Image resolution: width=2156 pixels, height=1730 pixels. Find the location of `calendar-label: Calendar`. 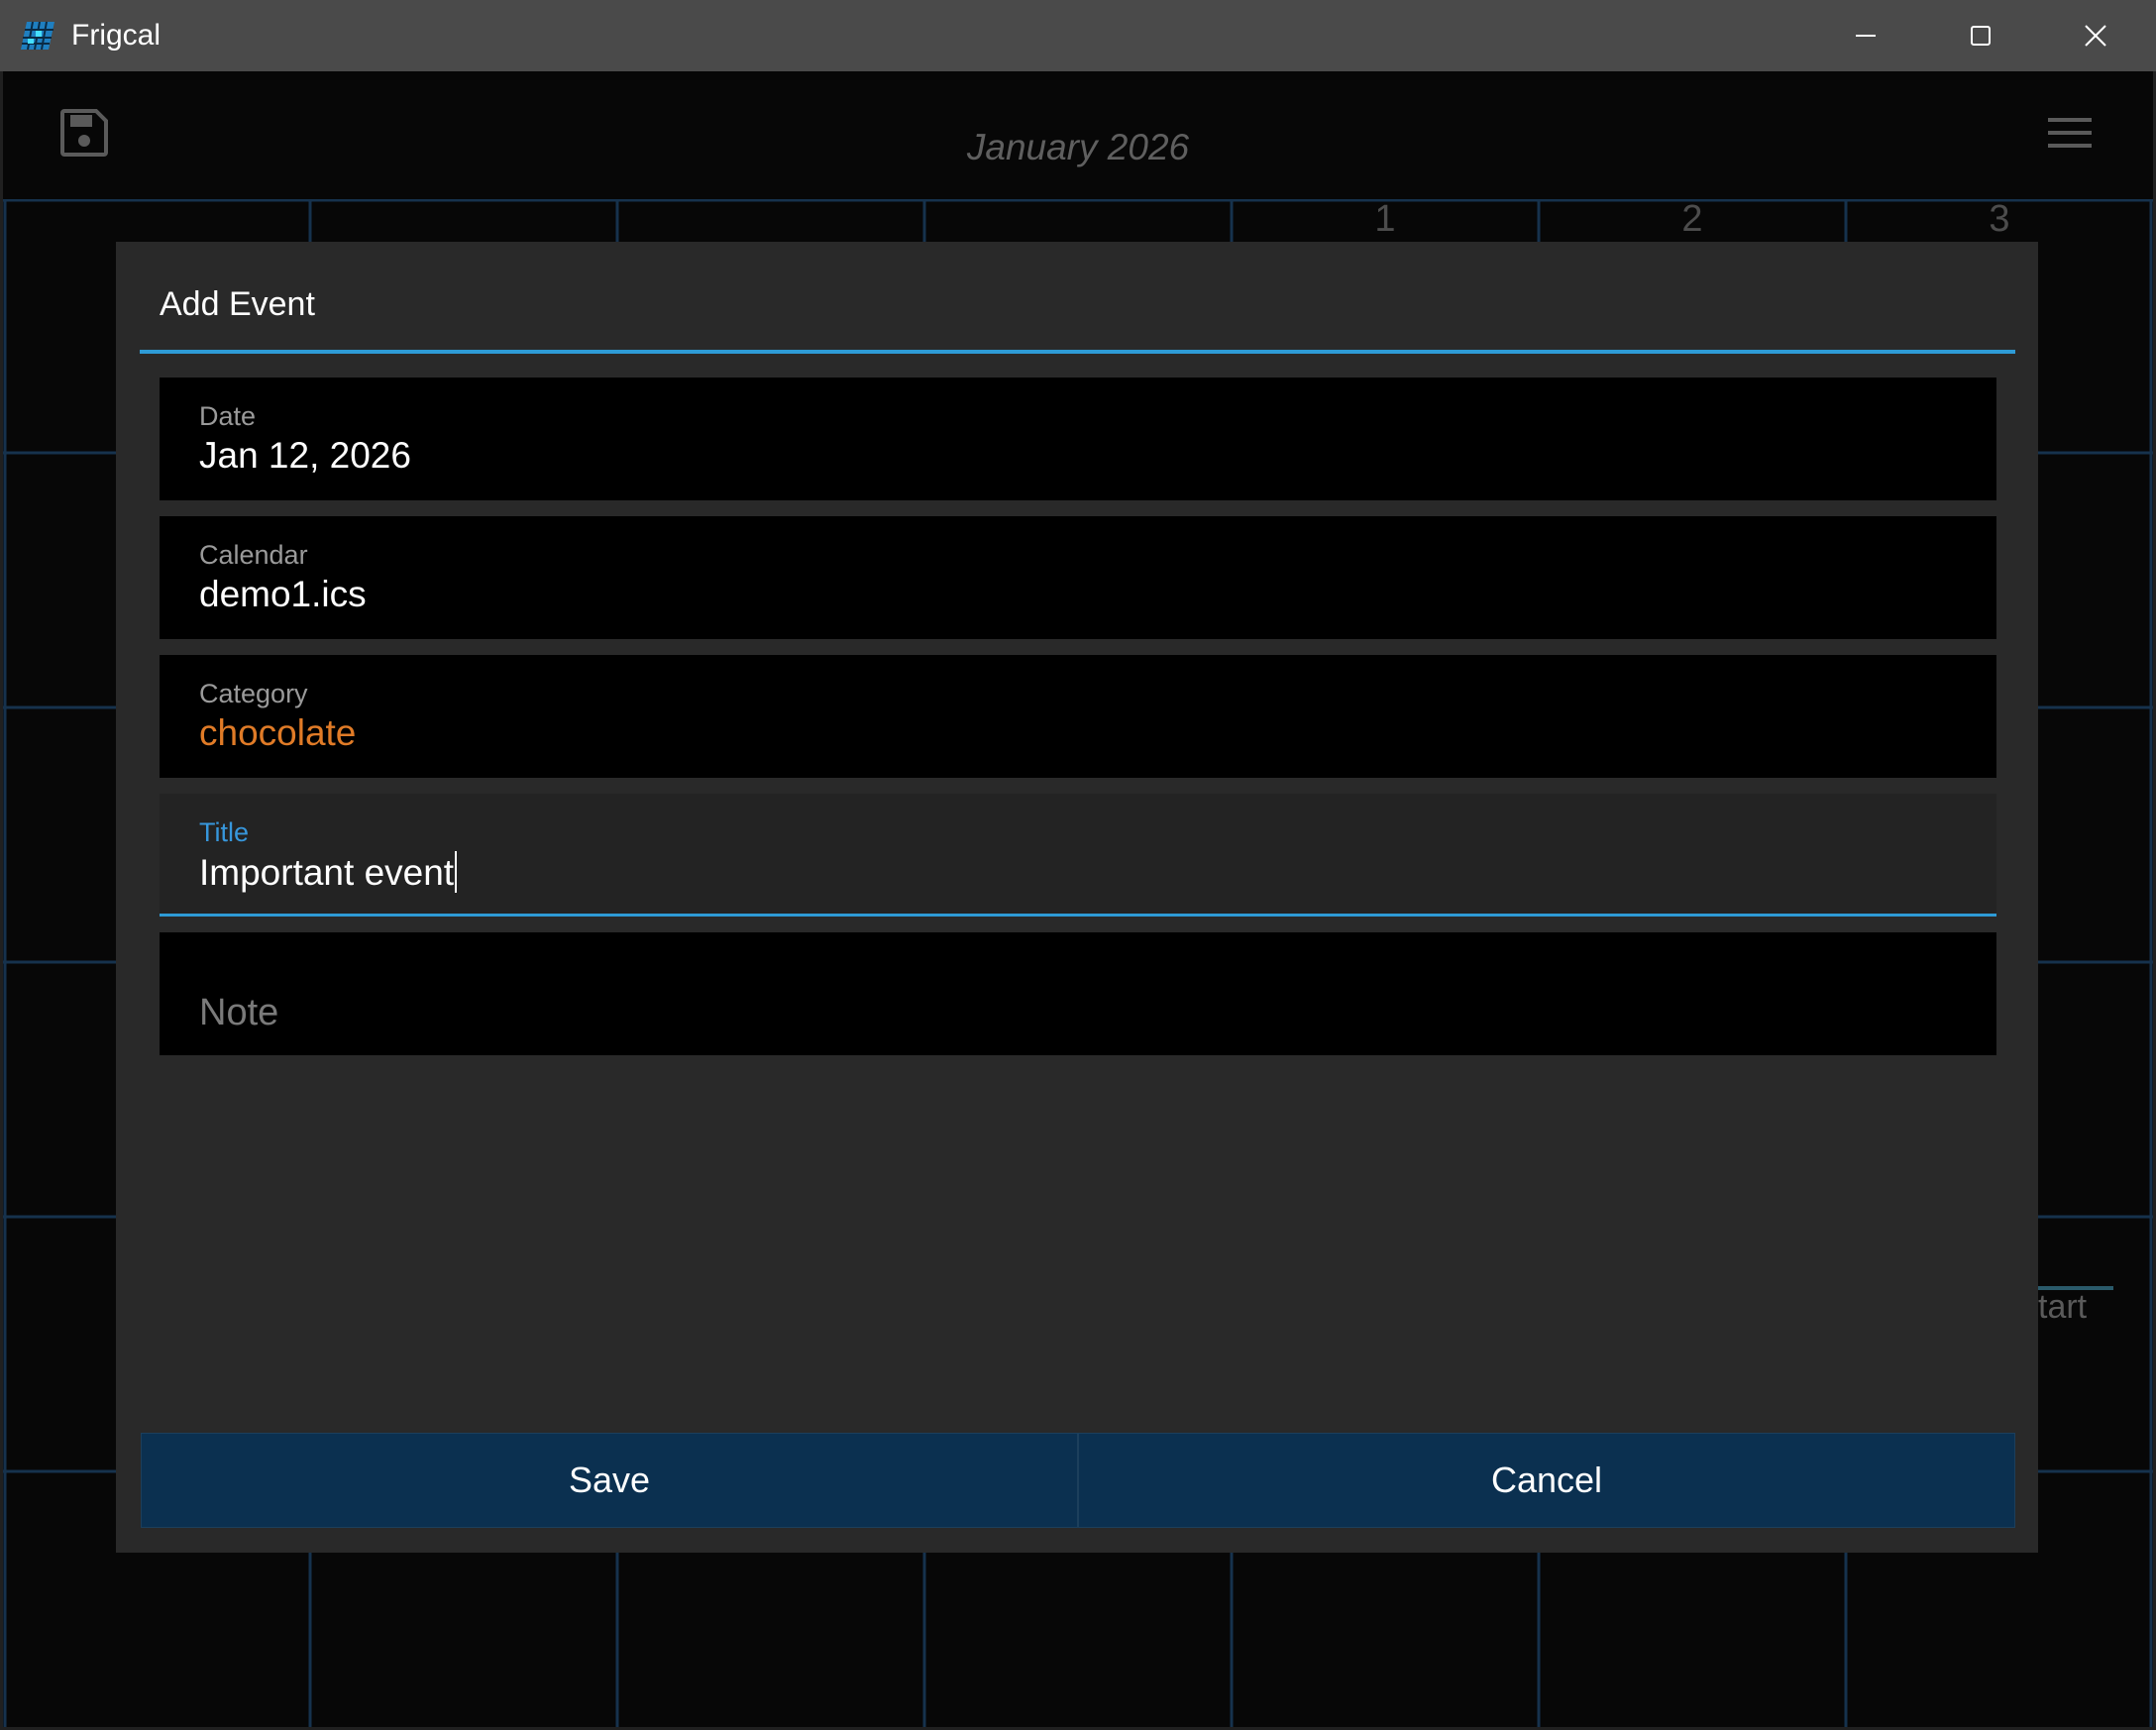

calendar-label: Calendar is located at coordinates (253, 555).